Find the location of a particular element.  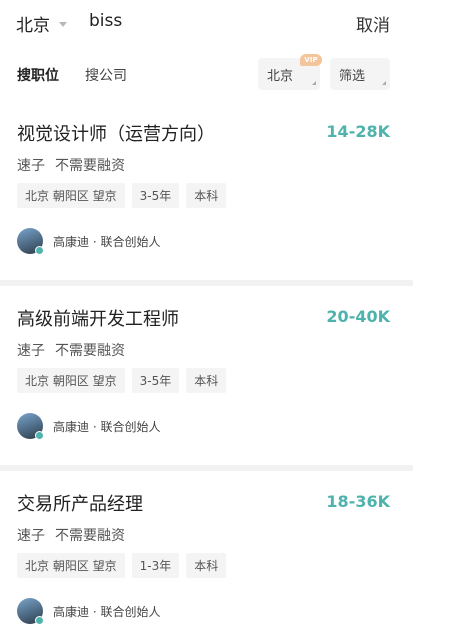

job-title: 高级前端开发工程师 is located at coordinates (98, 319).